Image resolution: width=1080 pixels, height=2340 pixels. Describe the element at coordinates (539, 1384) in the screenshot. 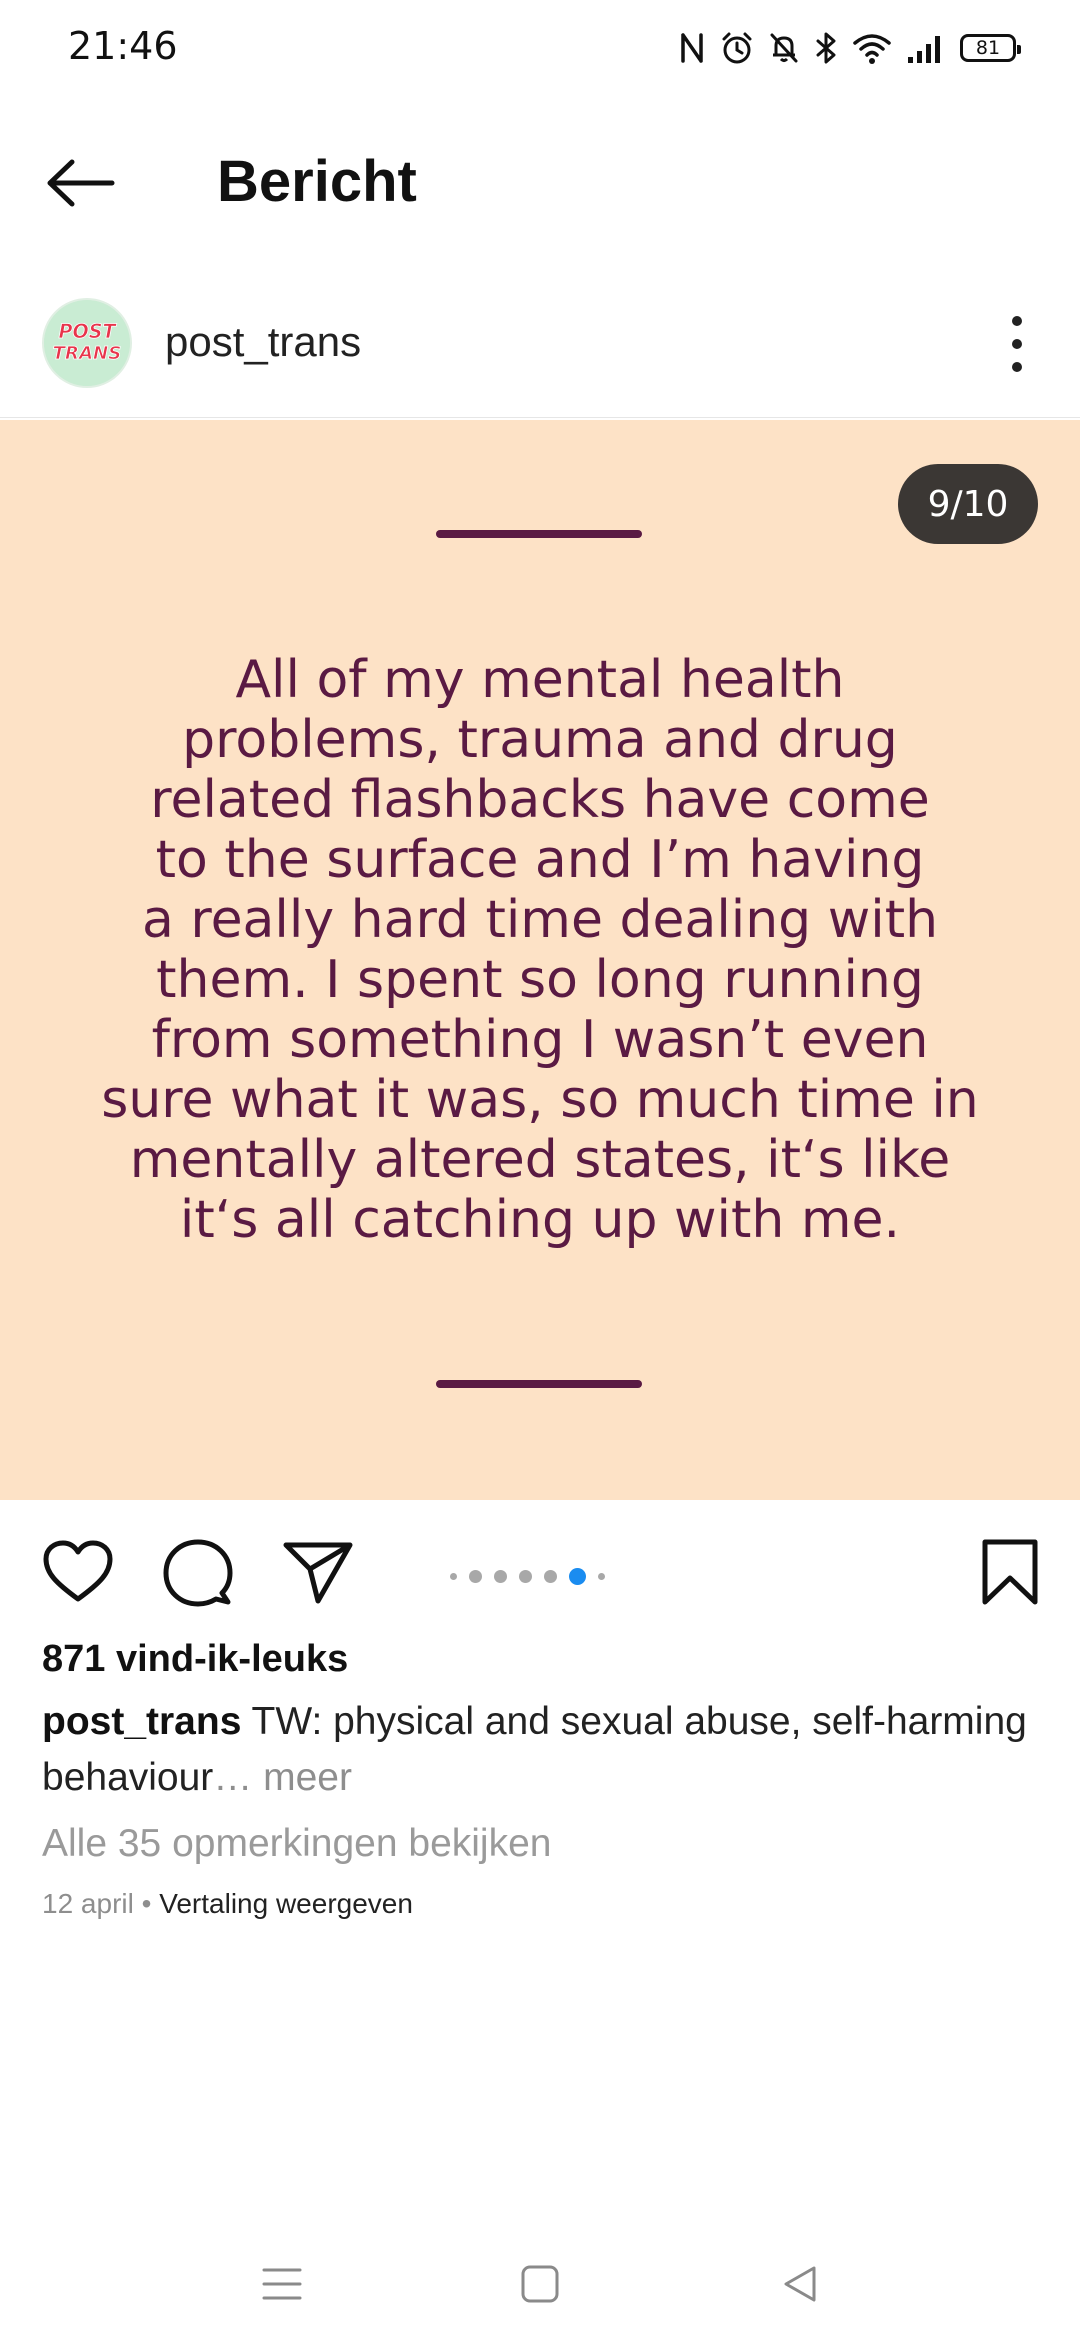

I see `divider-bottom` at that location.